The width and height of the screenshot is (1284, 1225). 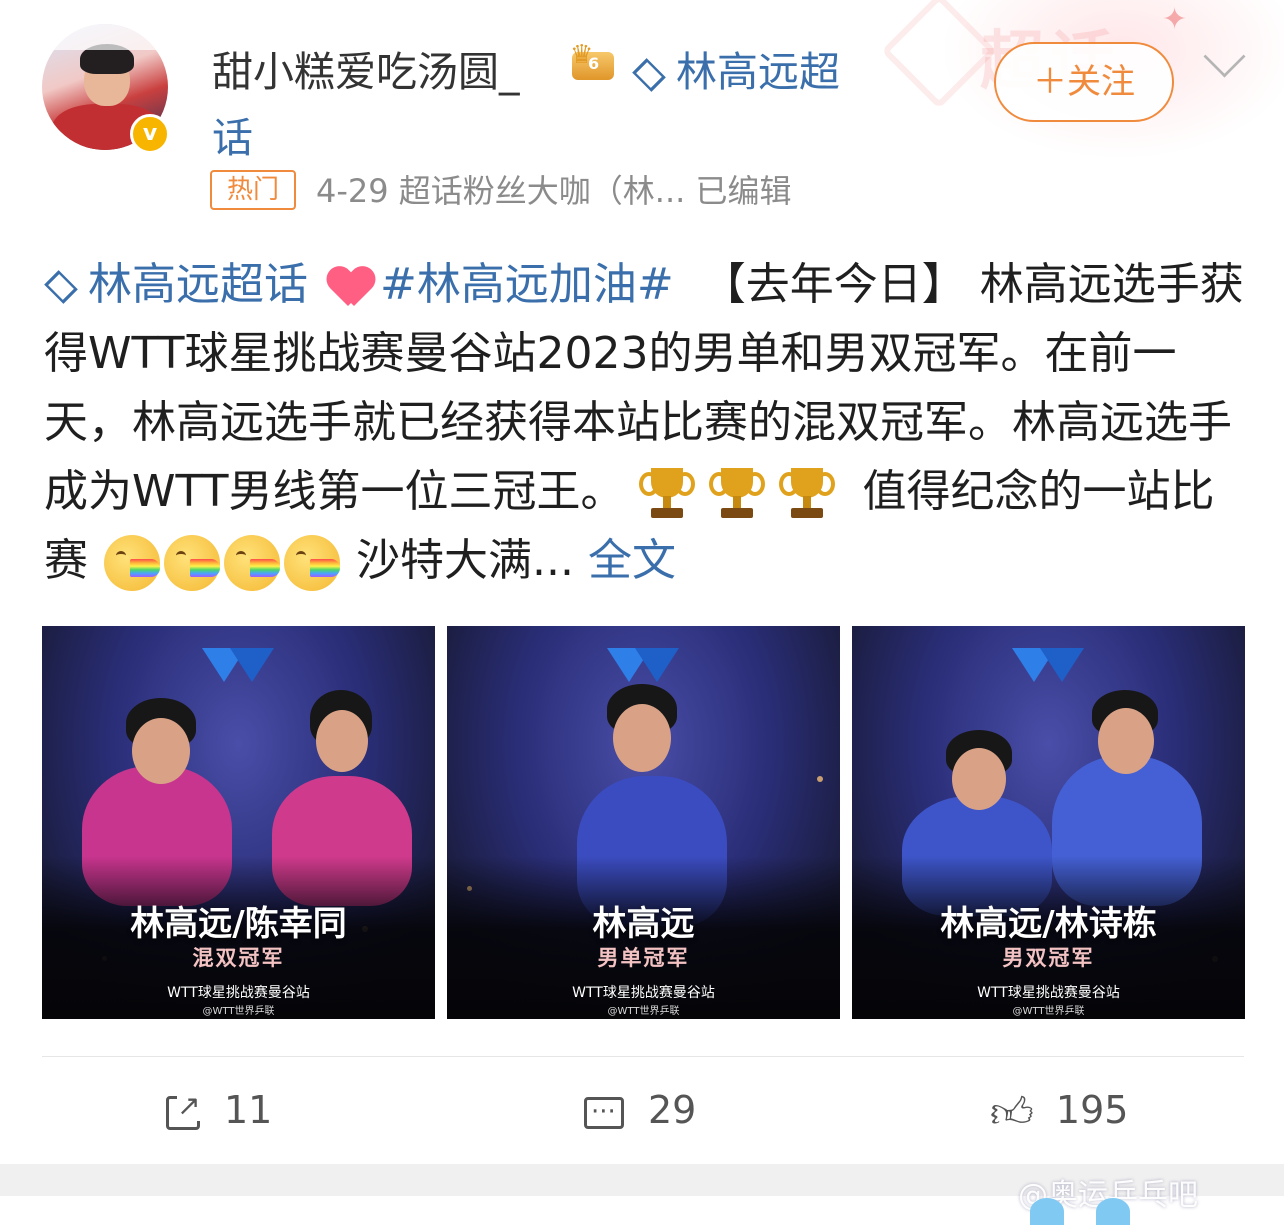 I want to click on image-title: 林高远/林诗栋, so click(x=1048, y=924).